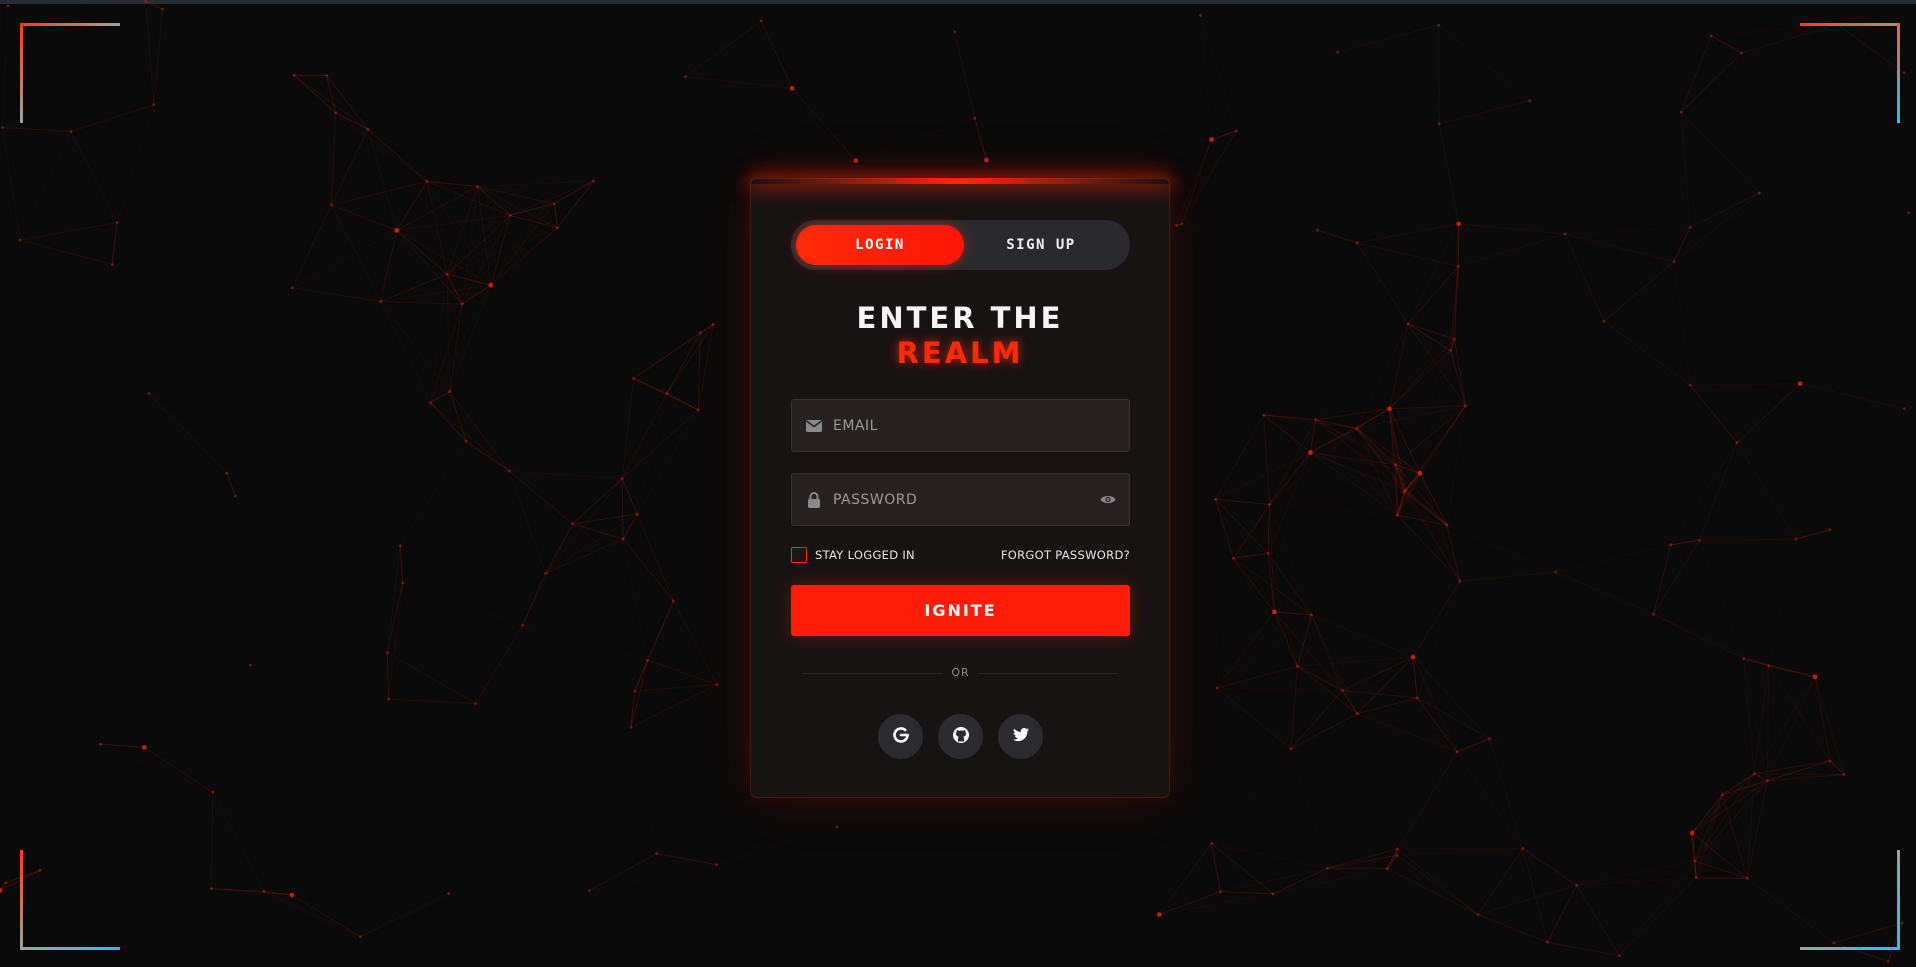 The height and width of the screenshot is (967, 1916). I want to click on tab-login: LOGIN, so click(880, 245).